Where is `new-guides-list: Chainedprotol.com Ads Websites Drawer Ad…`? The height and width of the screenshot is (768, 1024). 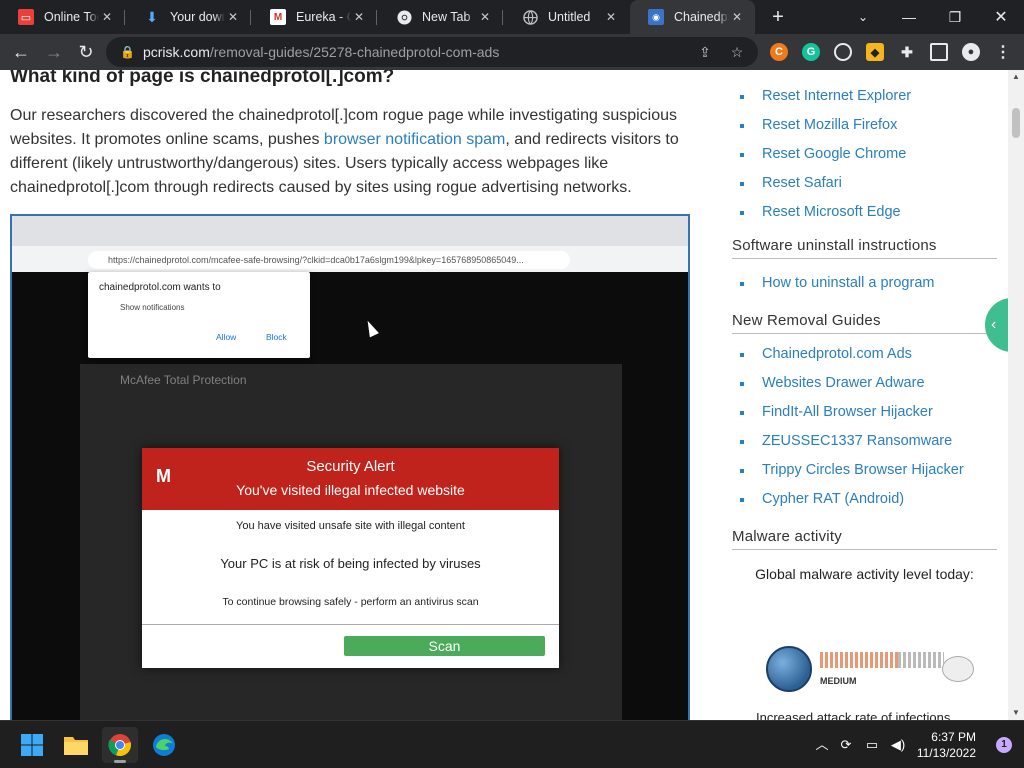
new-guides-list: Chainedprotol.com Ads Websites Drawer Ad… is located at coordinates (864, 427).